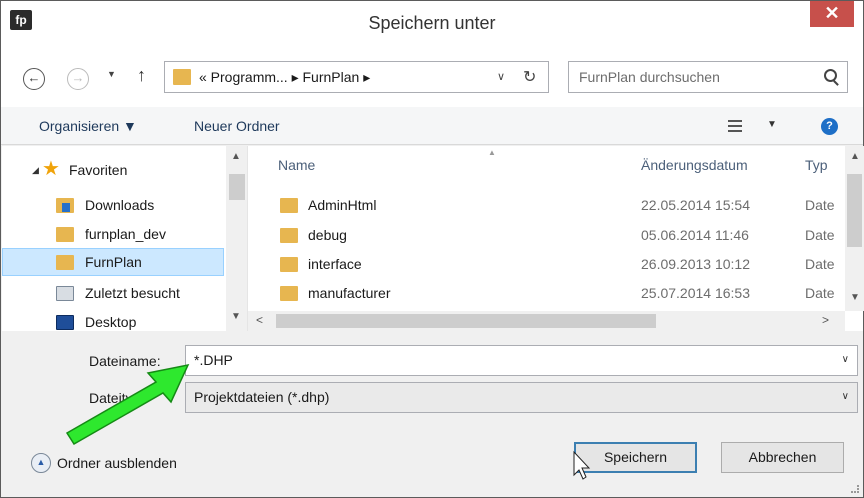 The image size is (864, 498). What do you see at coordinates (120, 205) in the screenshot?
I see `sidebar-item-label: Downloads` at bounding box center [120, 205].